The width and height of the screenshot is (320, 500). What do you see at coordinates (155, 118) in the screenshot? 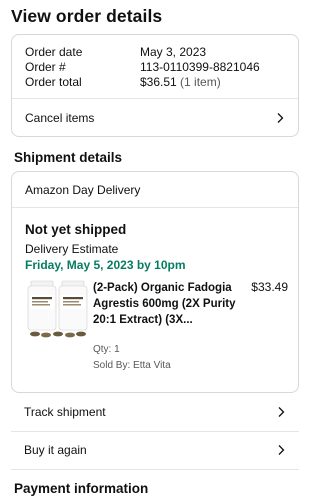
I see `cancel-items-link: Cancel items` at bounding box center [155, 118].